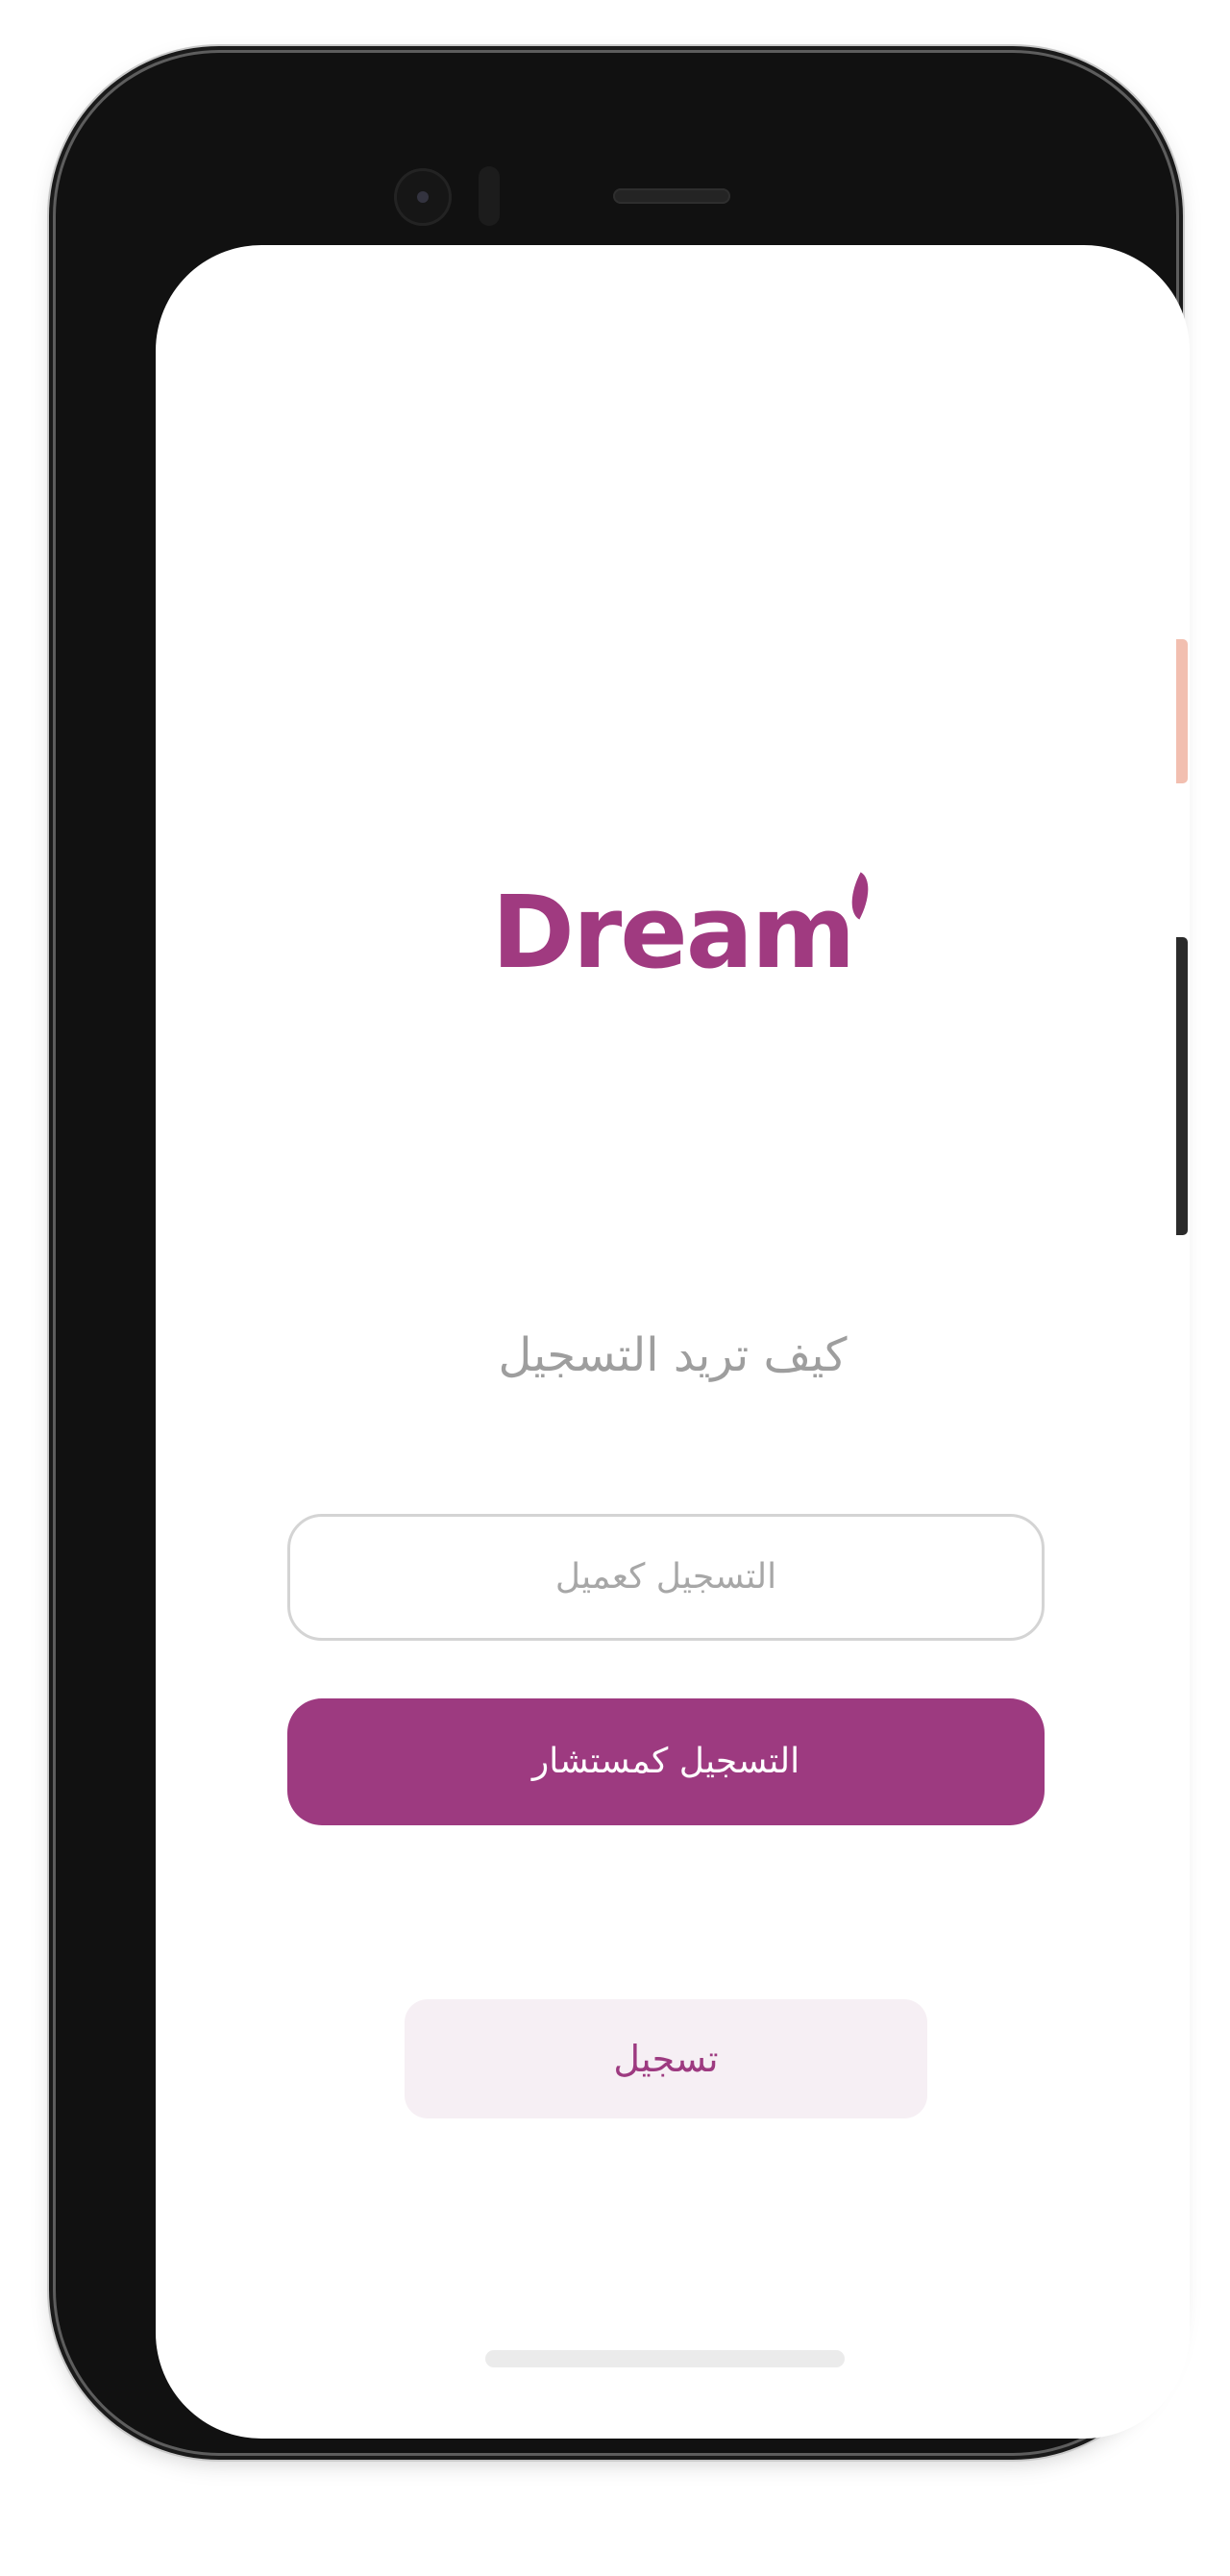 The height and width of the screenshot is (2576, 1230). I want to click on brand-logo: Dream, so click(673, 932).